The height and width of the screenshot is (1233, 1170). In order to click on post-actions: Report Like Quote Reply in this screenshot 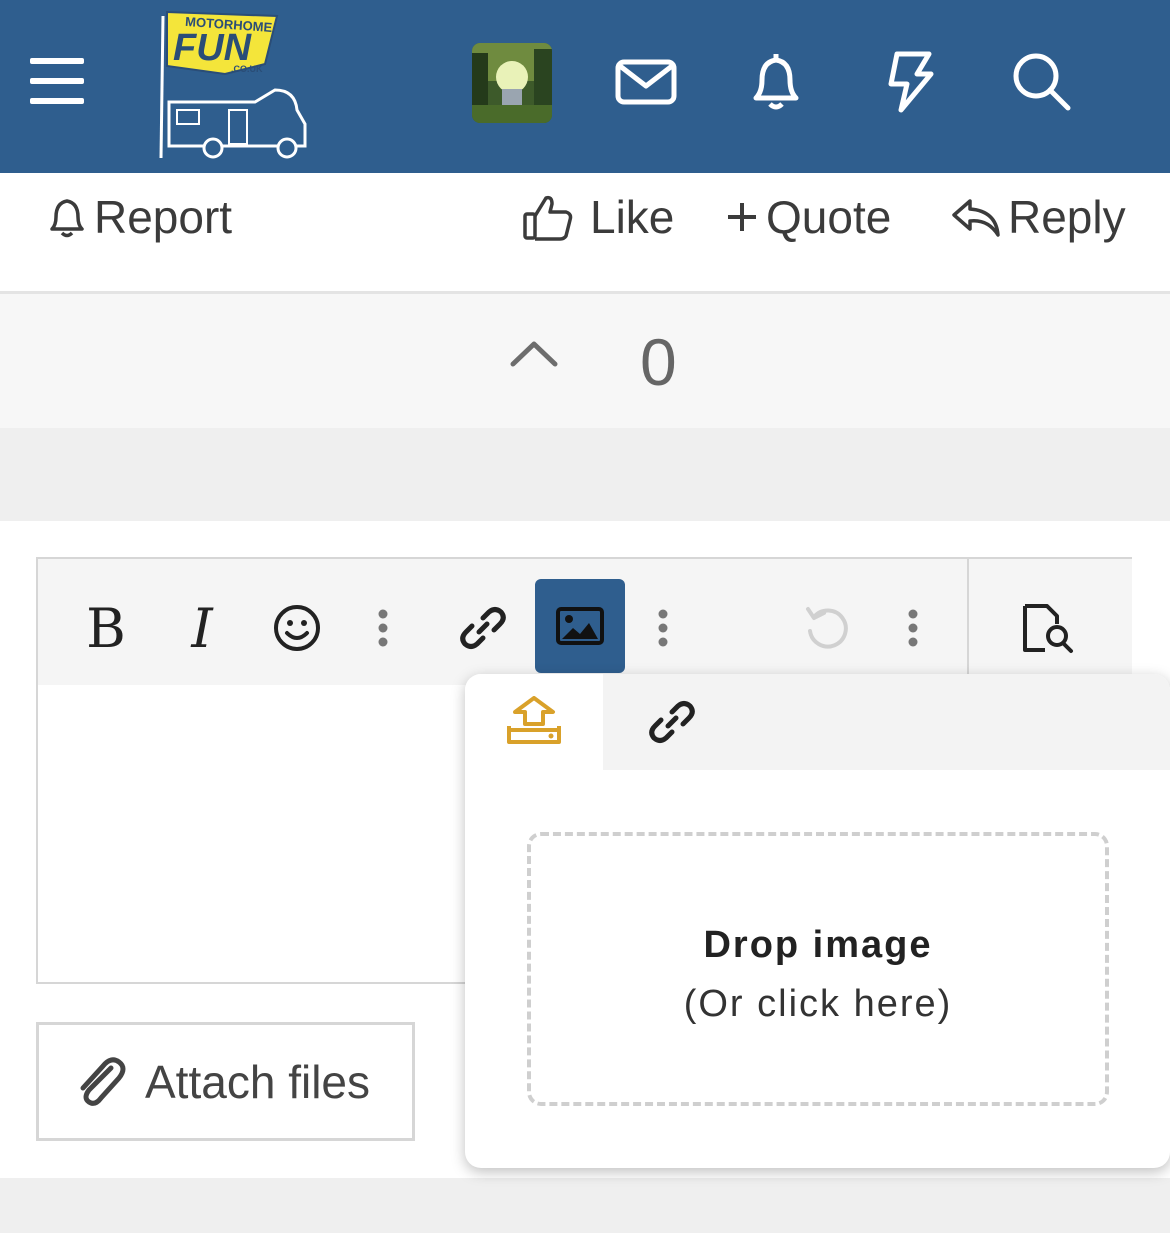, I will do `click(585, 233)`.